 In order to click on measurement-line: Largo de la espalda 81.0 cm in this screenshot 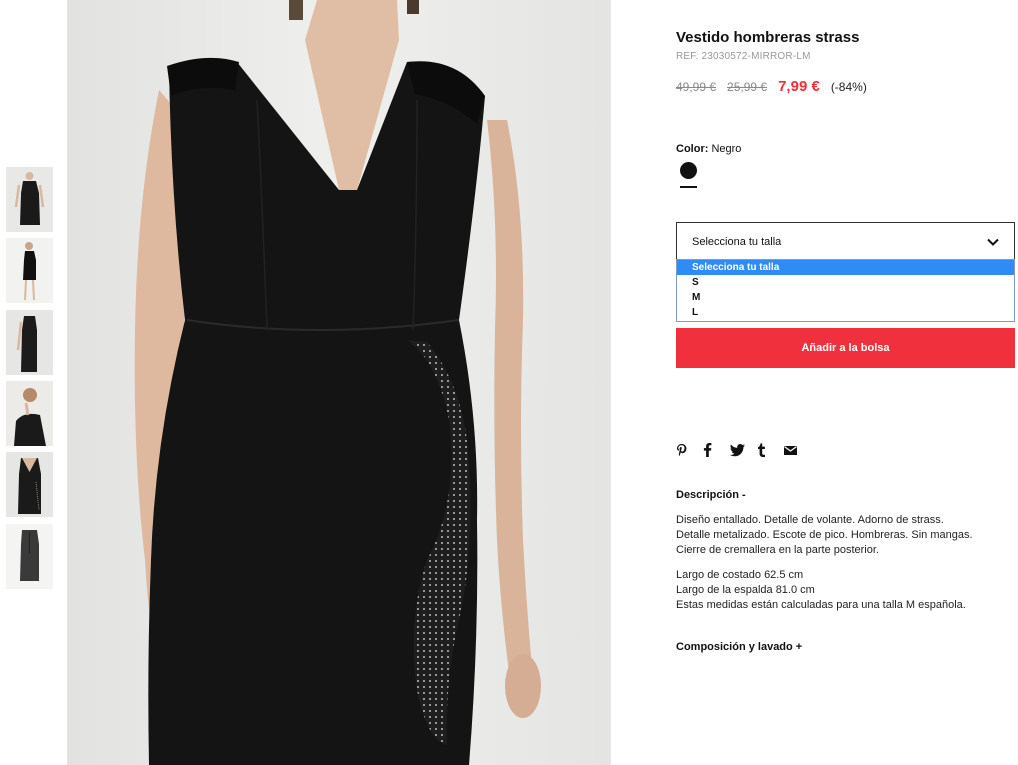, I will do `click(745, 590)`.